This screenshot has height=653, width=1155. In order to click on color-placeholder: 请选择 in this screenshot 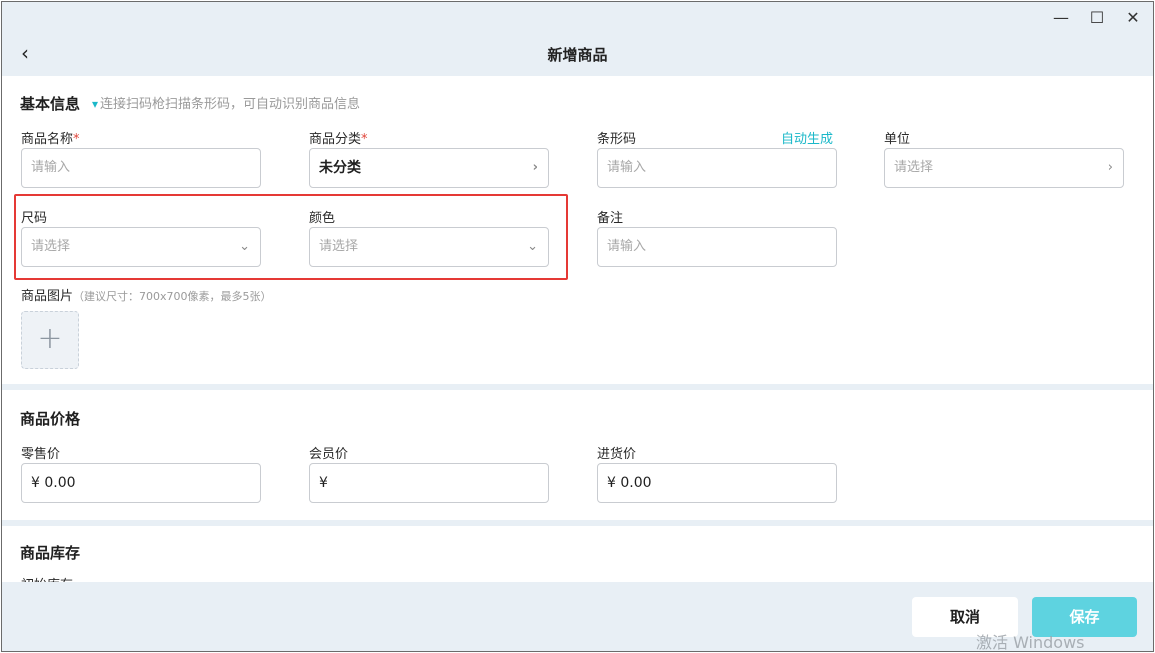, I will do `click(339, 246)`.